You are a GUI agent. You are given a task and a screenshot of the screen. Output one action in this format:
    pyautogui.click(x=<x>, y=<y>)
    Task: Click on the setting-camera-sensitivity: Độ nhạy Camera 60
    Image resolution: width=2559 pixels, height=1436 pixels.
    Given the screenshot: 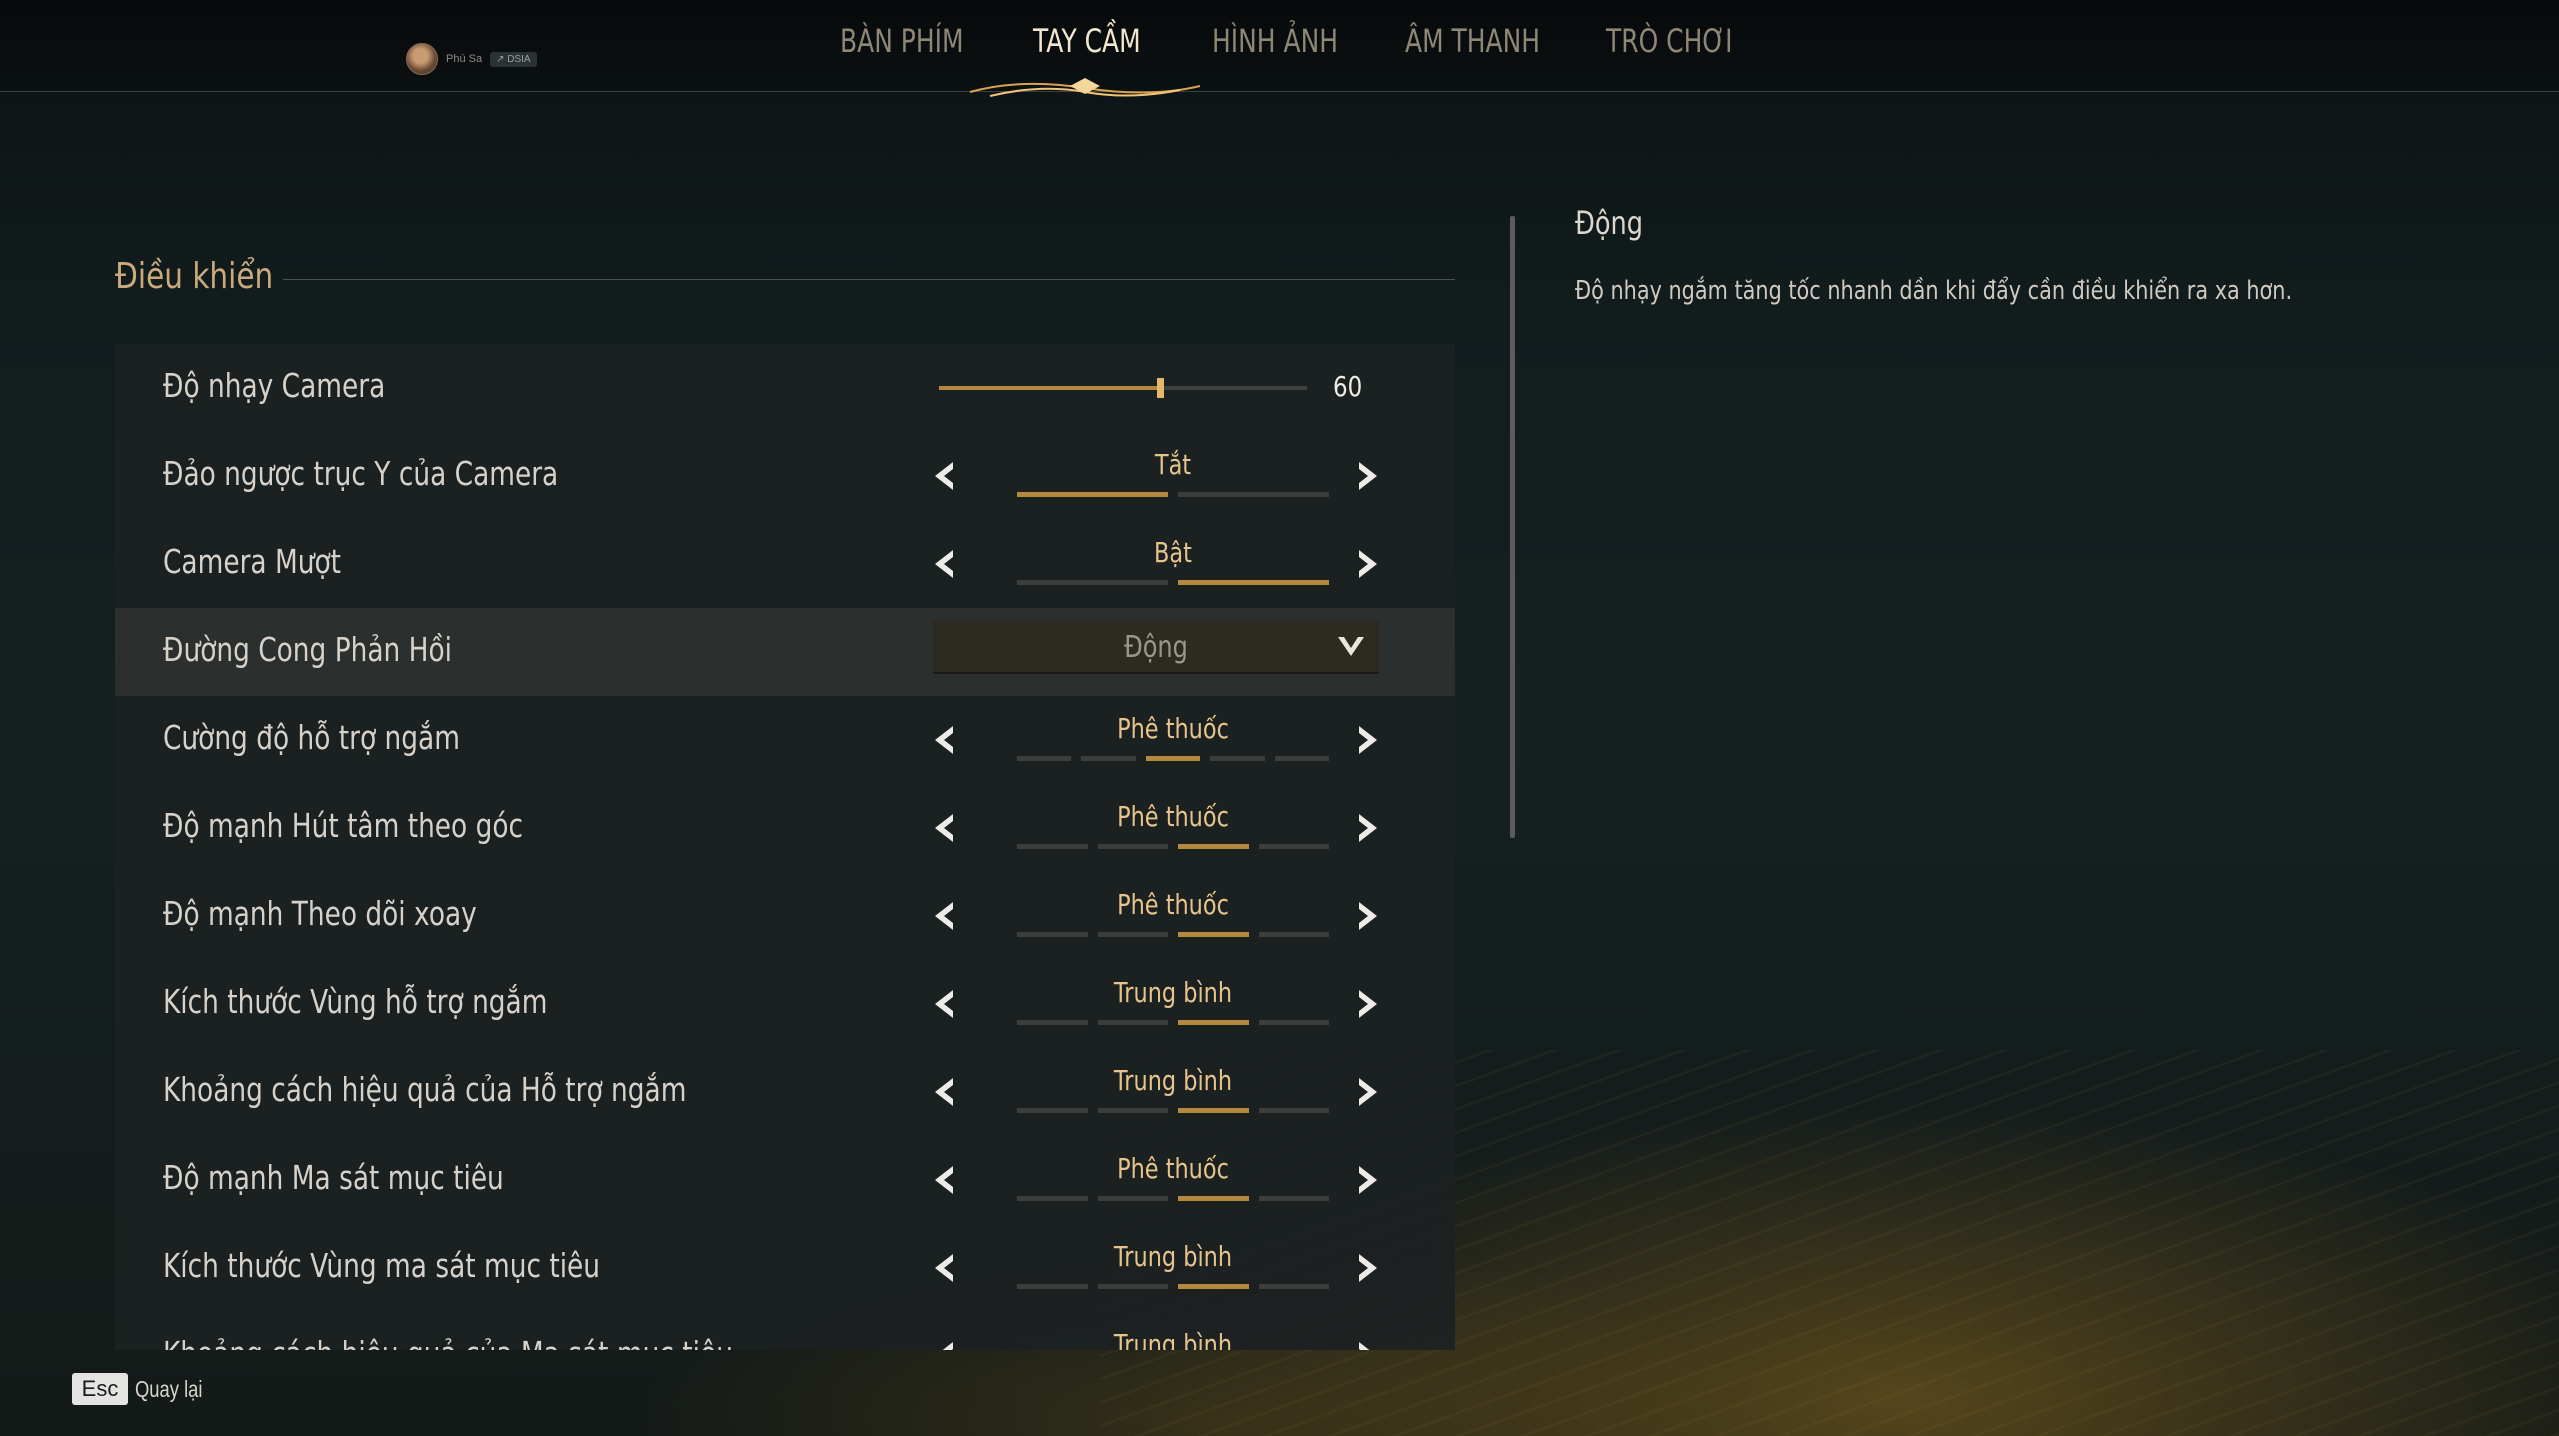 What is the action you would take?
    pyautogui.click(x=785, y=388)
    